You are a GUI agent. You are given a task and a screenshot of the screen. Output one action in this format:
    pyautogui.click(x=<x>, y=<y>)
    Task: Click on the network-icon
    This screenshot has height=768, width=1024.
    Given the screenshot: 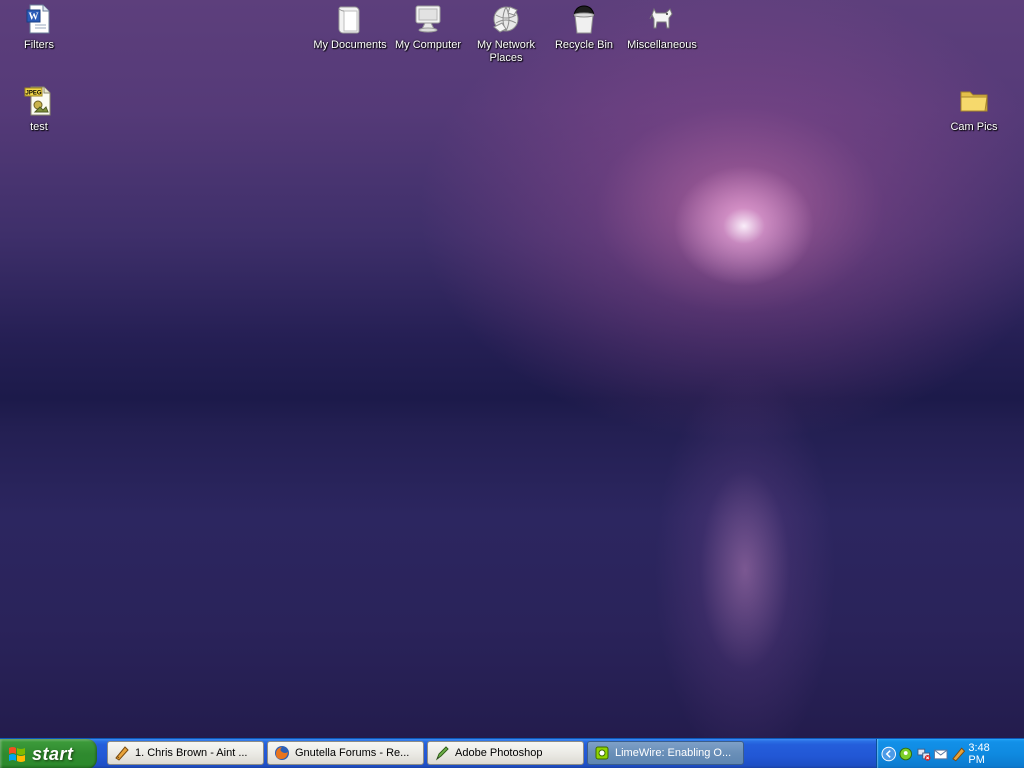 What is the action you would take?
    pyautogui.click(x=923, y=754)
    